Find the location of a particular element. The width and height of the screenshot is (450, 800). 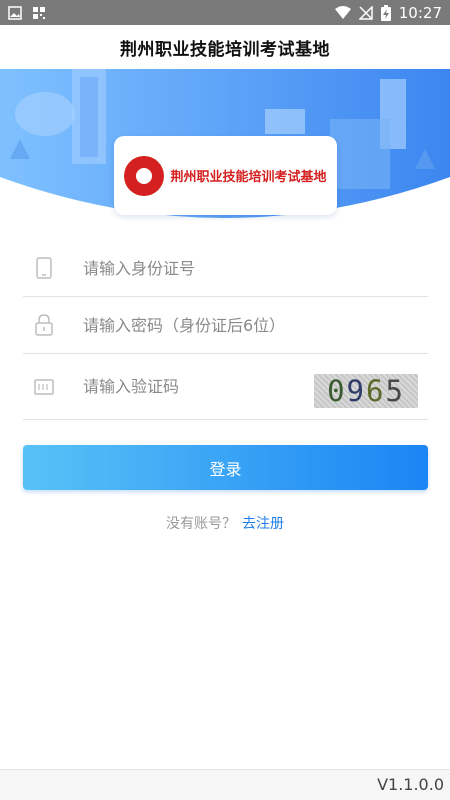

captcha-image: 0 9 6 5 is located at coordinates (366, 391).